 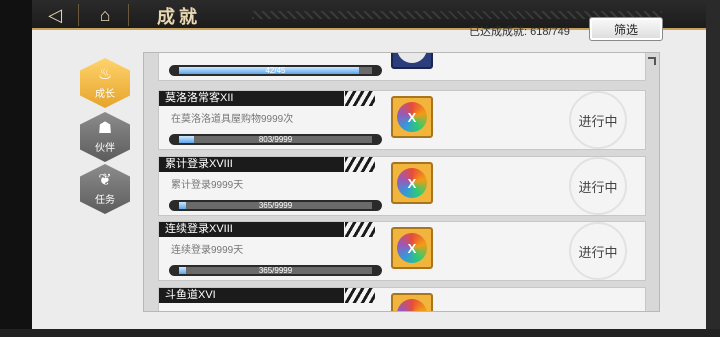 I want to click on achievement-name: 累计登录XVIII, so click(x=251, y=164).